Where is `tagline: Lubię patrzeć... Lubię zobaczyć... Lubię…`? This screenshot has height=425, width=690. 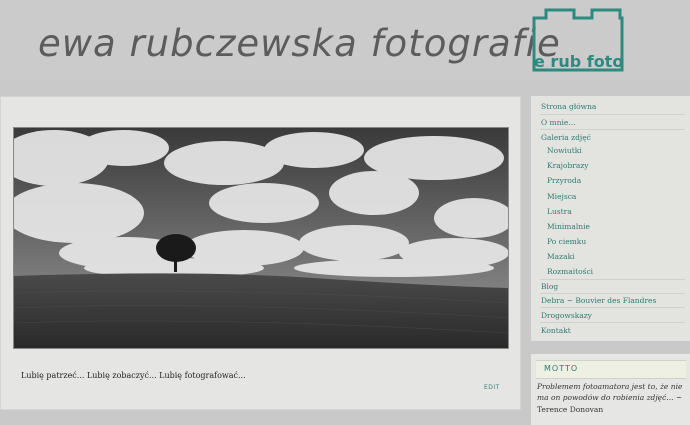 tagline: Lubię patrzeć... Lubię zobaczyć... Lubię… is located at coordinates (133, 375).